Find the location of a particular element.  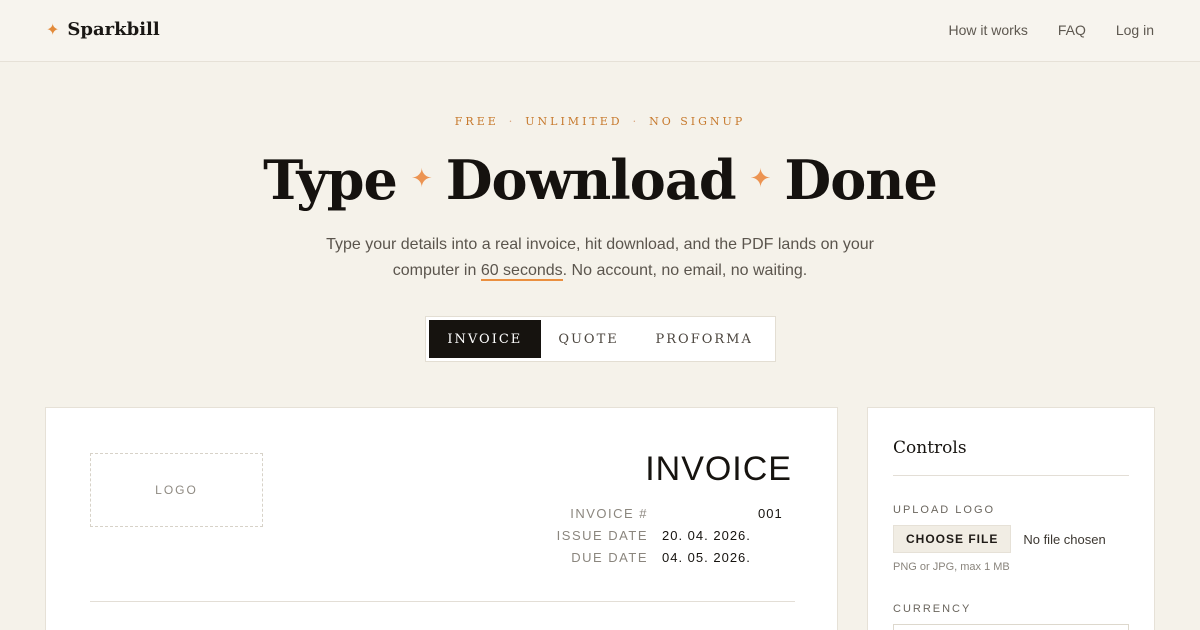

subtext-after: . No account, no email, no waiting. is located at coordinates (685, 270).